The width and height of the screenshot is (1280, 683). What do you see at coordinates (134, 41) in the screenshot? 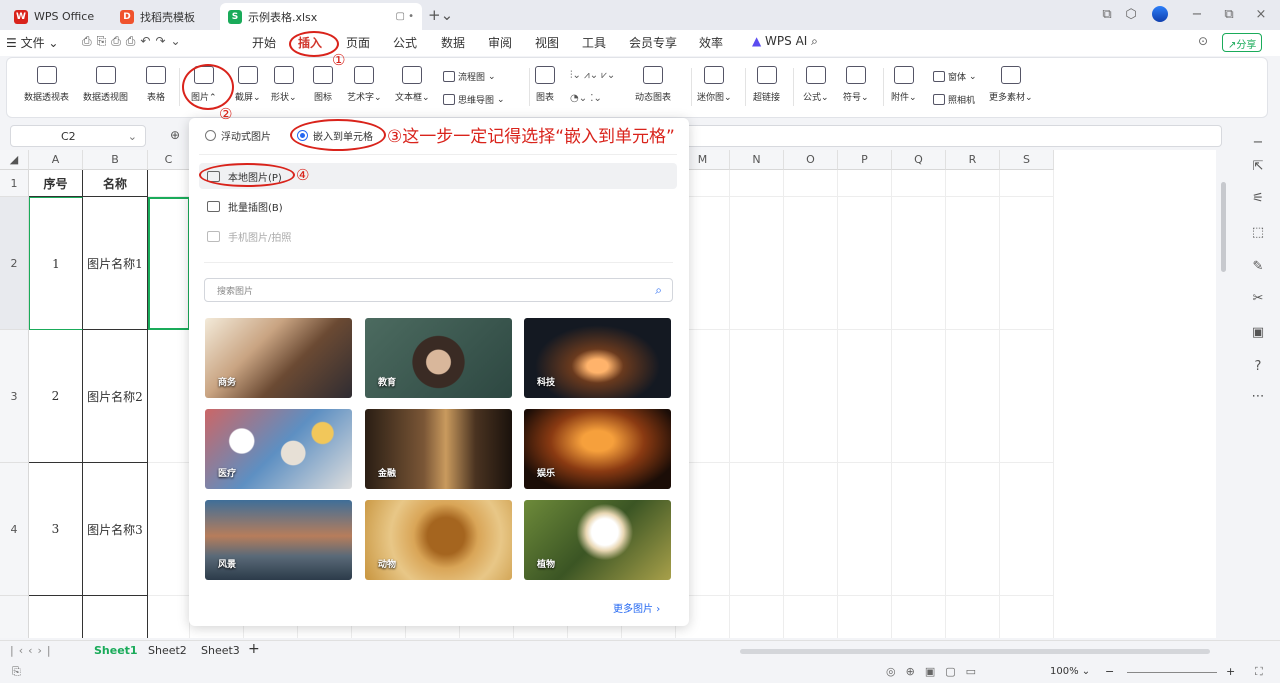
I see `quick-access-toolbar: ⎙⎘⎙⎙↶↷⌄` at bounding box center [134, 41].